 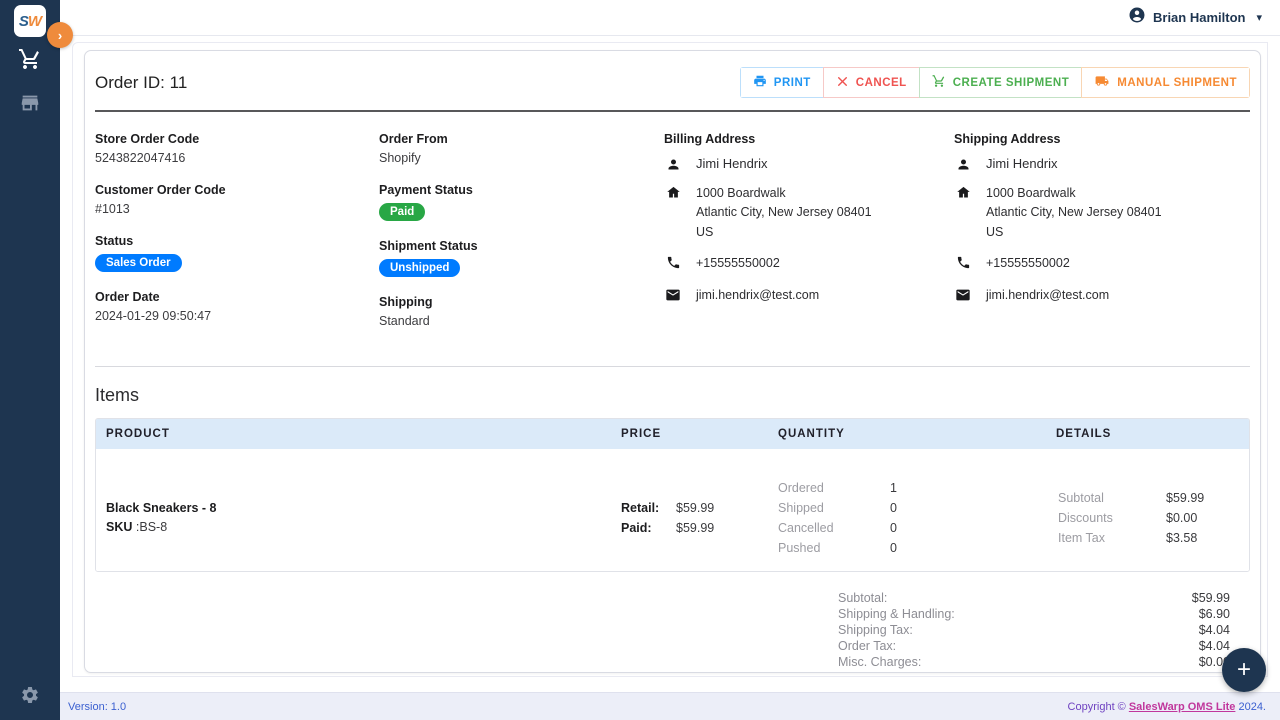 What do you see at coordinates (1028, 263) in the screenshot?
I see `shipping-phone: +15555550002` at bounding box center [1028, 263].